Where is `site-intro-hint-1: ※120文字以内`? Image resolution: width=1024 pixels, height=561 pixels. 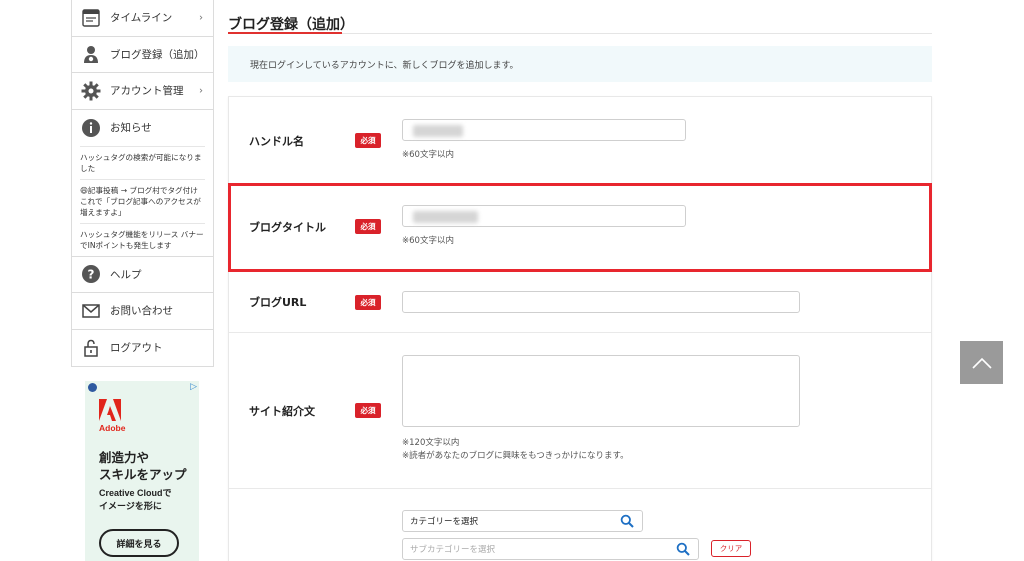 site-intro-hint-1: ※120文字以内 is located at coordinates (431, 443).